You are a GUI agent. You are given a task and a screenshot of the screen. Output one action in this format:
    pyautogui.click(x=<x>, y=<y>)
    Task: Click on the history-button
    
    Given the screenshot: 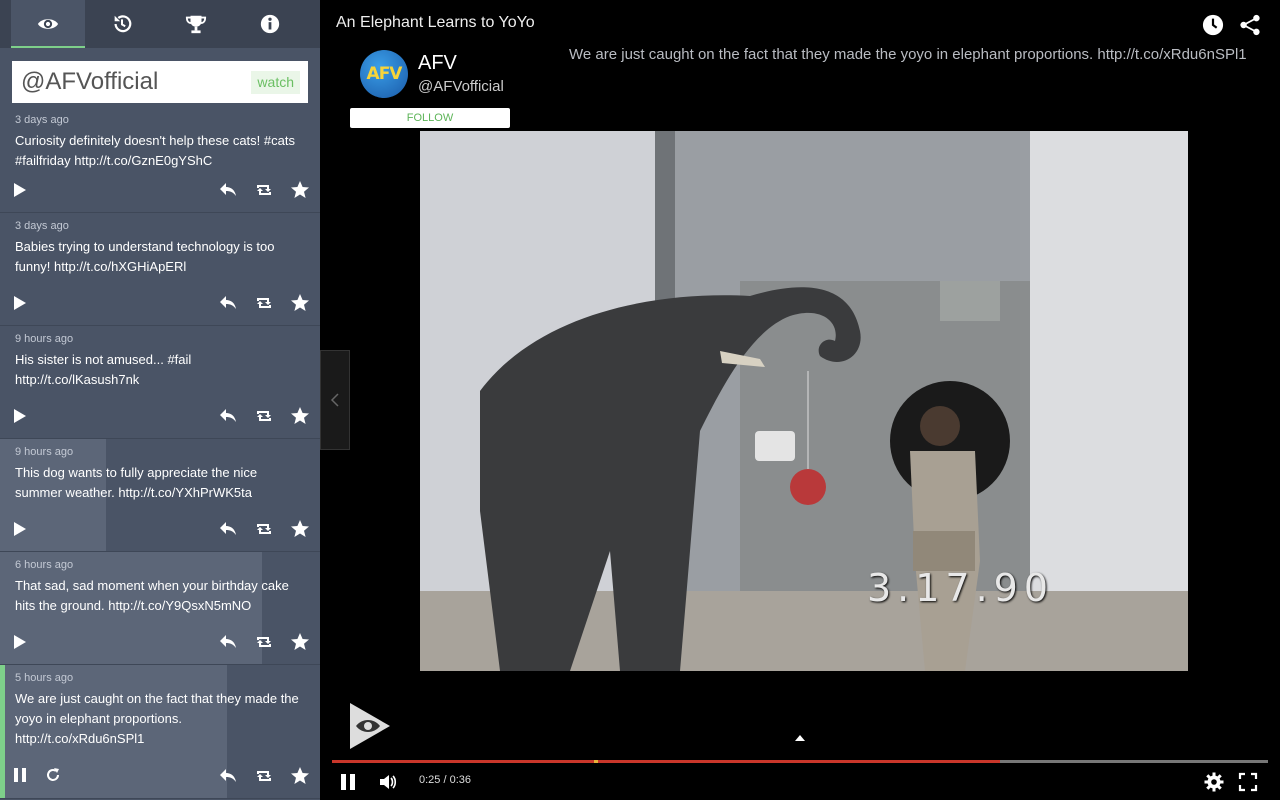 What is the action you would take?
    pyautogui.click(x=1213, y=25)
    